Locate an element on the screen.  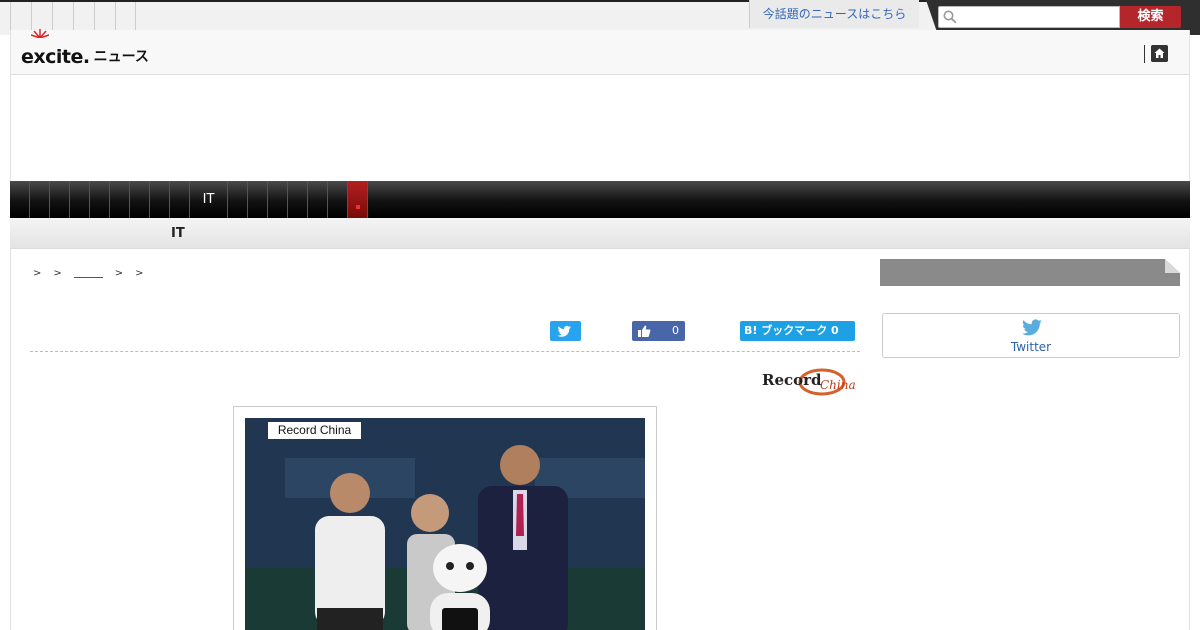
logo-wordmark: excite. is located at coordinates (55, 57).